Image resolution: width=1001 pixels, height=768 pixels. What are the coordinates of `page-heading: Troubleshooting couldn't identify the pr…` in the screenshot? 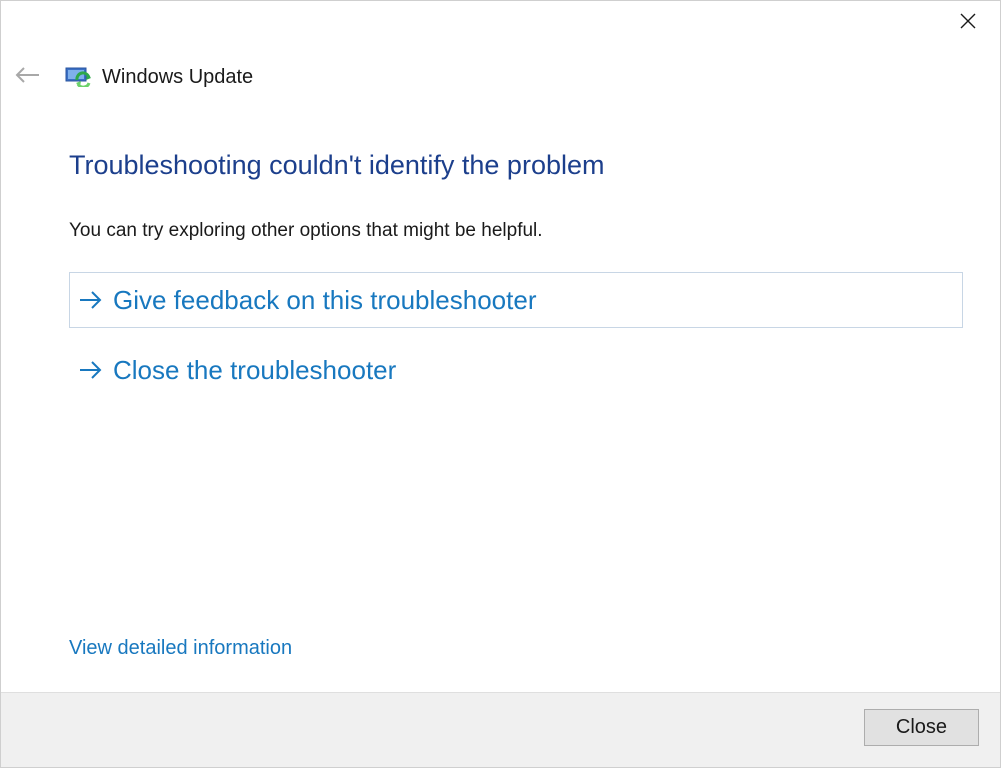 It's located at (337, 165).